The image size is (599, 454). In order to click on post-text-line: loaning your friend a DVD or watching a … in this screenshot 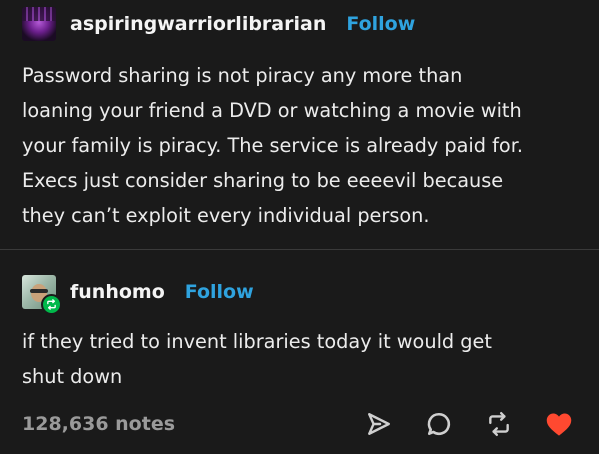, I will do `click(272, 110)`.